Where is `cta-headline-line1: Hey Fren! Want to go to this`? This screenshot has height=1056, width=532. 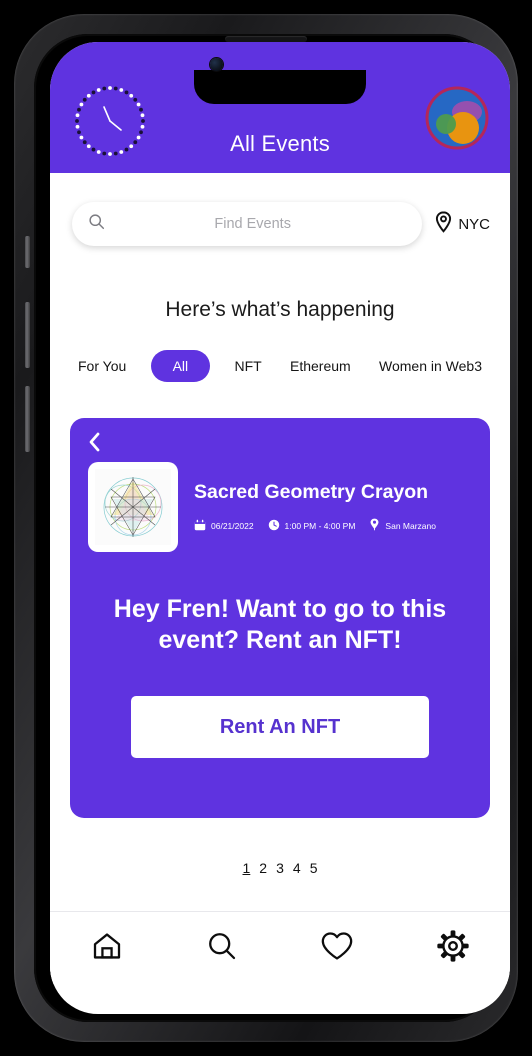
cta-headline-line1: Hey Fren! Want to go to this is located at coordinates (280, 609).